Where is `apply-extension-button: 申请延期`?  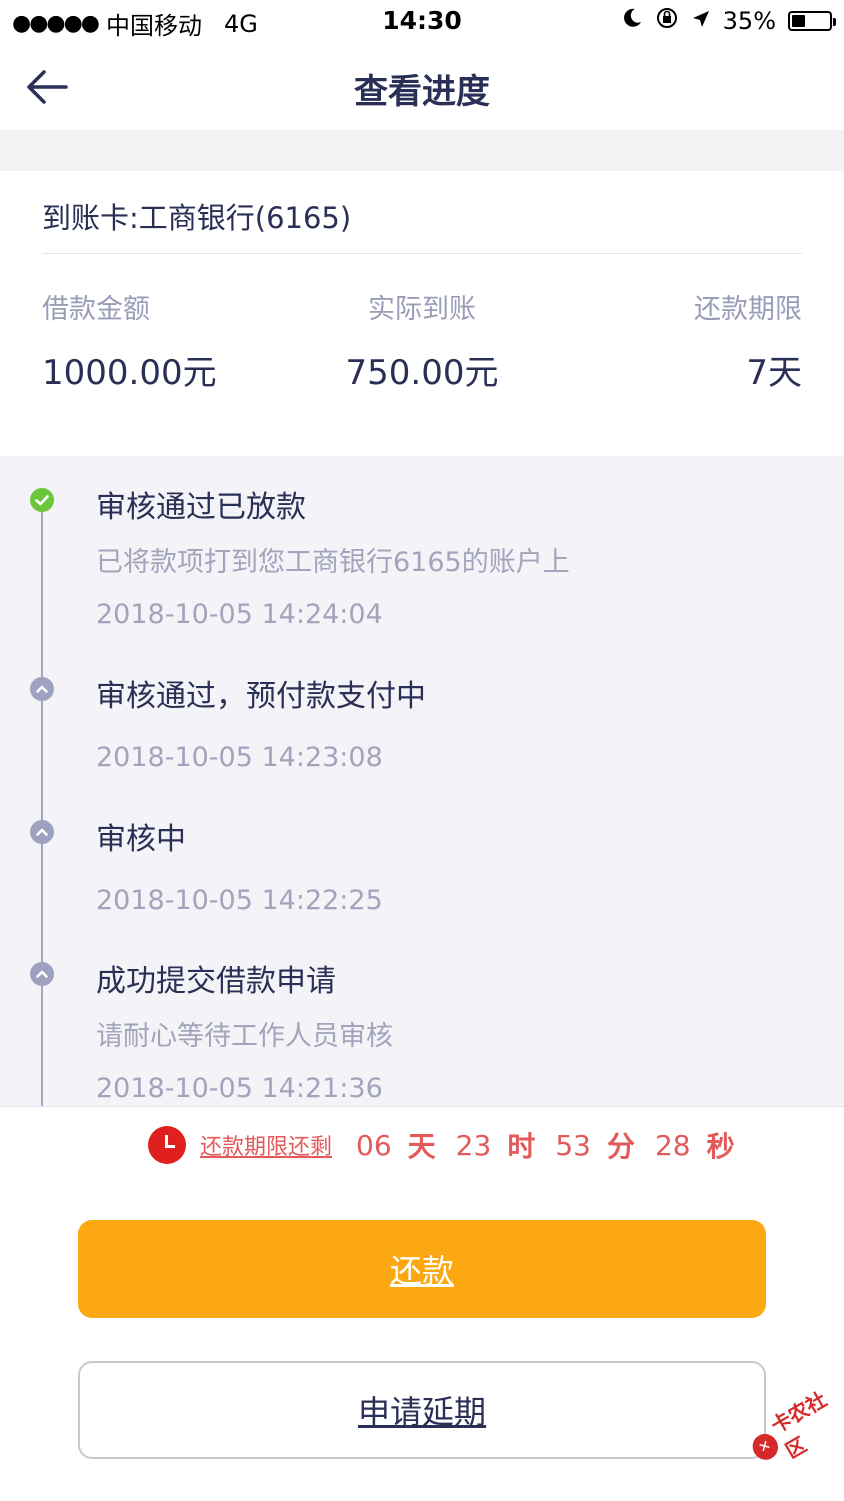
apply-extension-button: 申请延期 is located at coordinates (422, 1410).